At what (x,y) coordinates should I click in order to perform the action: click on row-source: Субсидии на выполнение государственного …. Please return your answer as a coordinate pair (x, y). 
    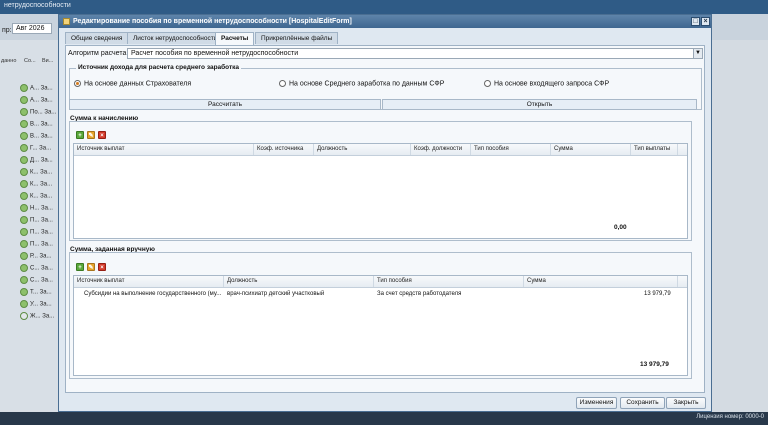
    Looking at the image, I should click on (153, 294).